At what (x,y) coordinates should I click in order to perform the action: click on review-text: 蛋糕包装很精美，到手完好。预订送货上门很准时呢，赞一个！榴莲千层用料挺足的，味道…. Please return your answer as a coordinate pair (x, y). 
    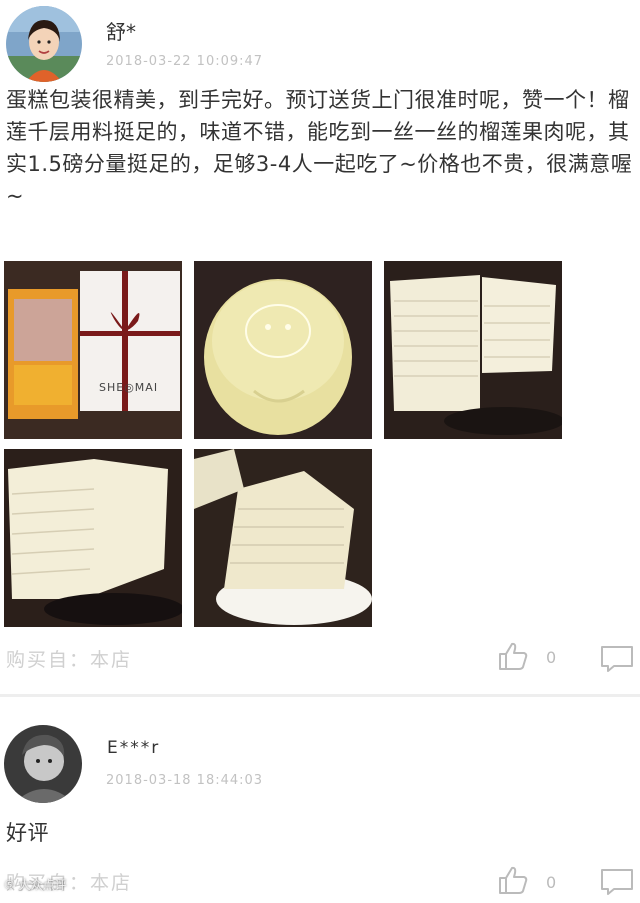
    Looking at the image, I should click on (319, 148).